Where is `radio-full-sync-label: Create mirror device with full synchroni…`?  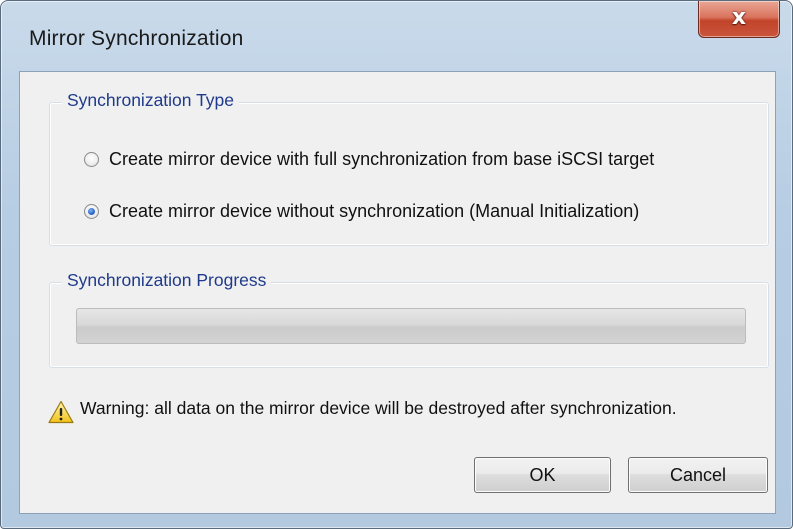 radio-full-sync-label: Create mirror device with full synchroni… is located at coordinates (382, 159).